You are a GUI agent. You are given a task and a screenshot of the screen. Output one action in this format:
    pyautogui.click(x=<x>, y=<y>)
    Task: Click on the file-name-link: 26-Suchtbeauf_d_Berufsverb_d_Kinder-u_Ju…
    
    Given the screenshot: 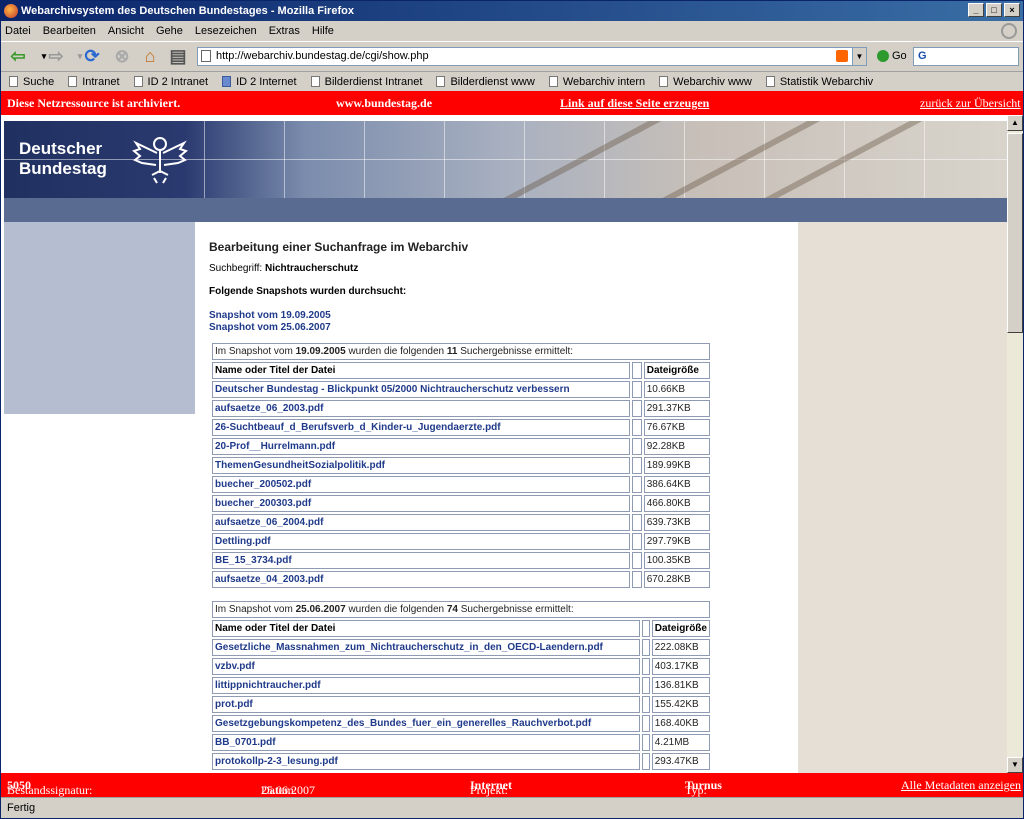 What is the action you would take?
    pyautogui.click(x=421, y=427)
    